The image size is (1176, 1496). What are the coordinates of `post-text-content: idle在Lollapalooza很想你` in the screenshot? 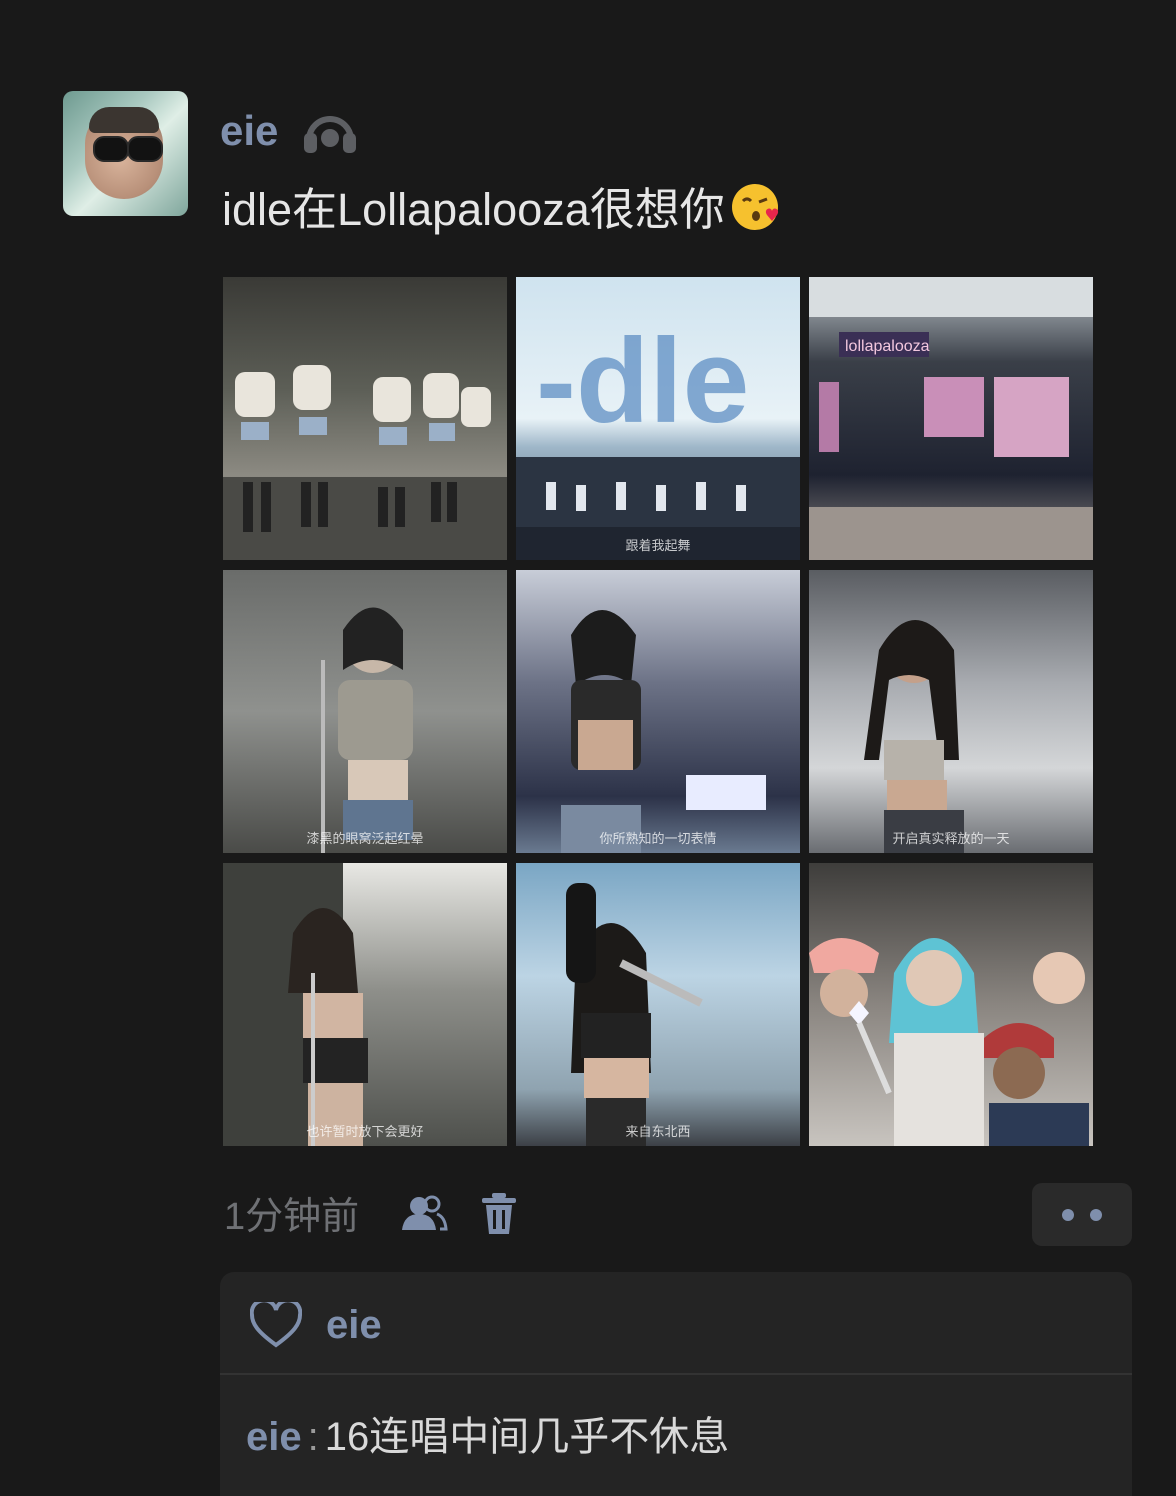 It's located at (473, 209).